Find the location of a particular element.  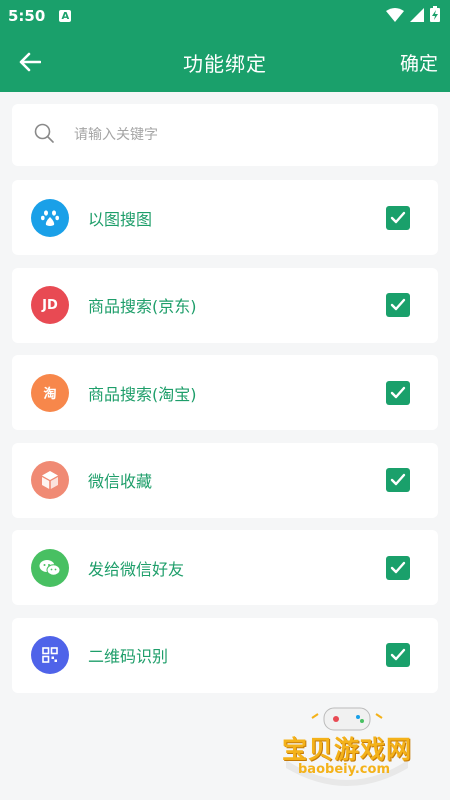

search-bar is located at coordinates (225, 135).